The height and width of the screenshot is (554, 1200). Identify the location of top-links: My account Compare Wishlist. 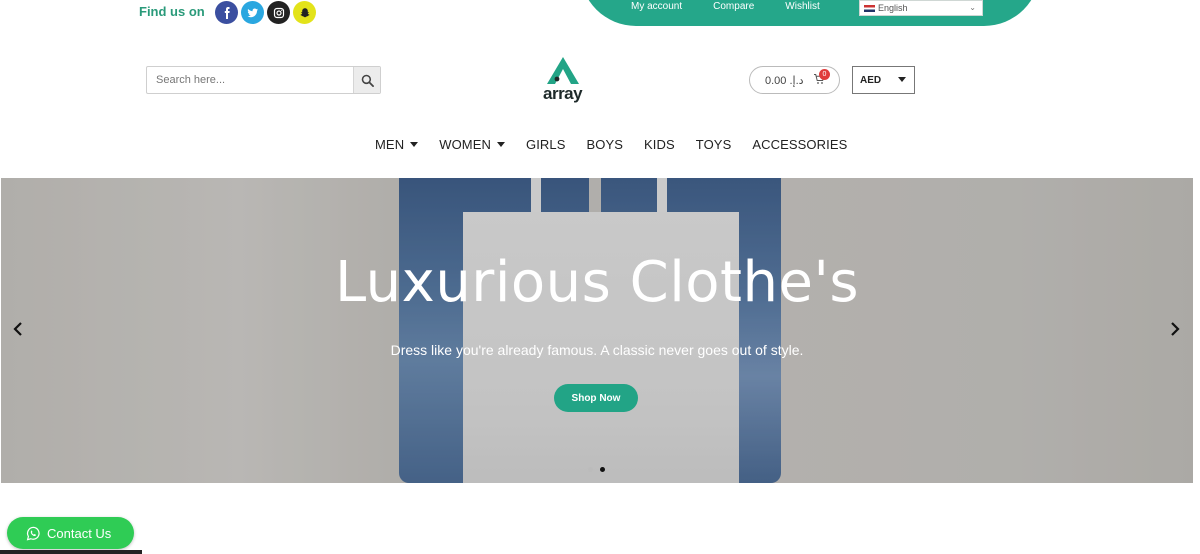
(725, 7).